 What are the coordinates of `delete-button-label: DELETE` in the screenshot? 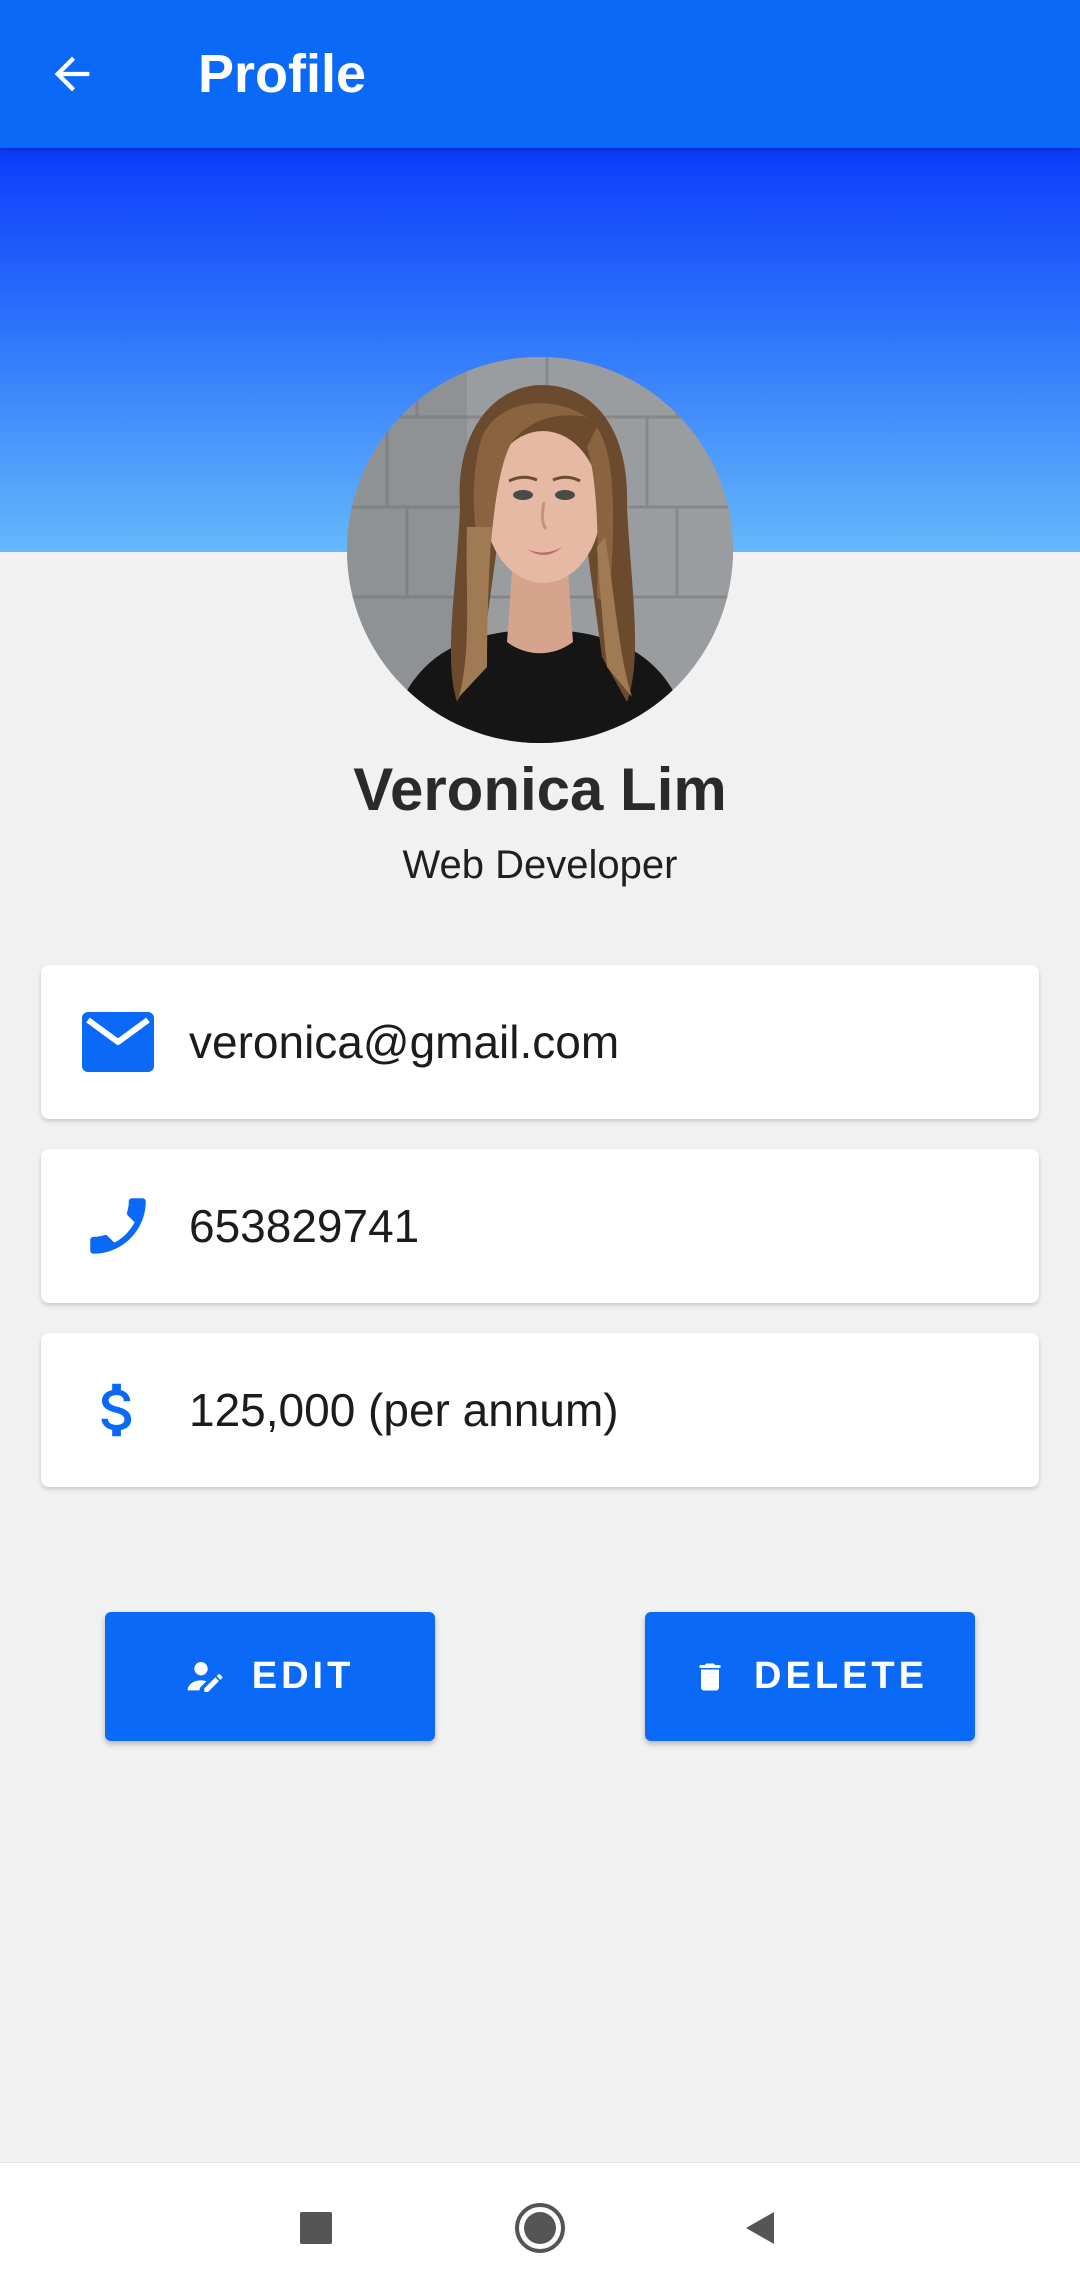 It's located at (841, 1676).